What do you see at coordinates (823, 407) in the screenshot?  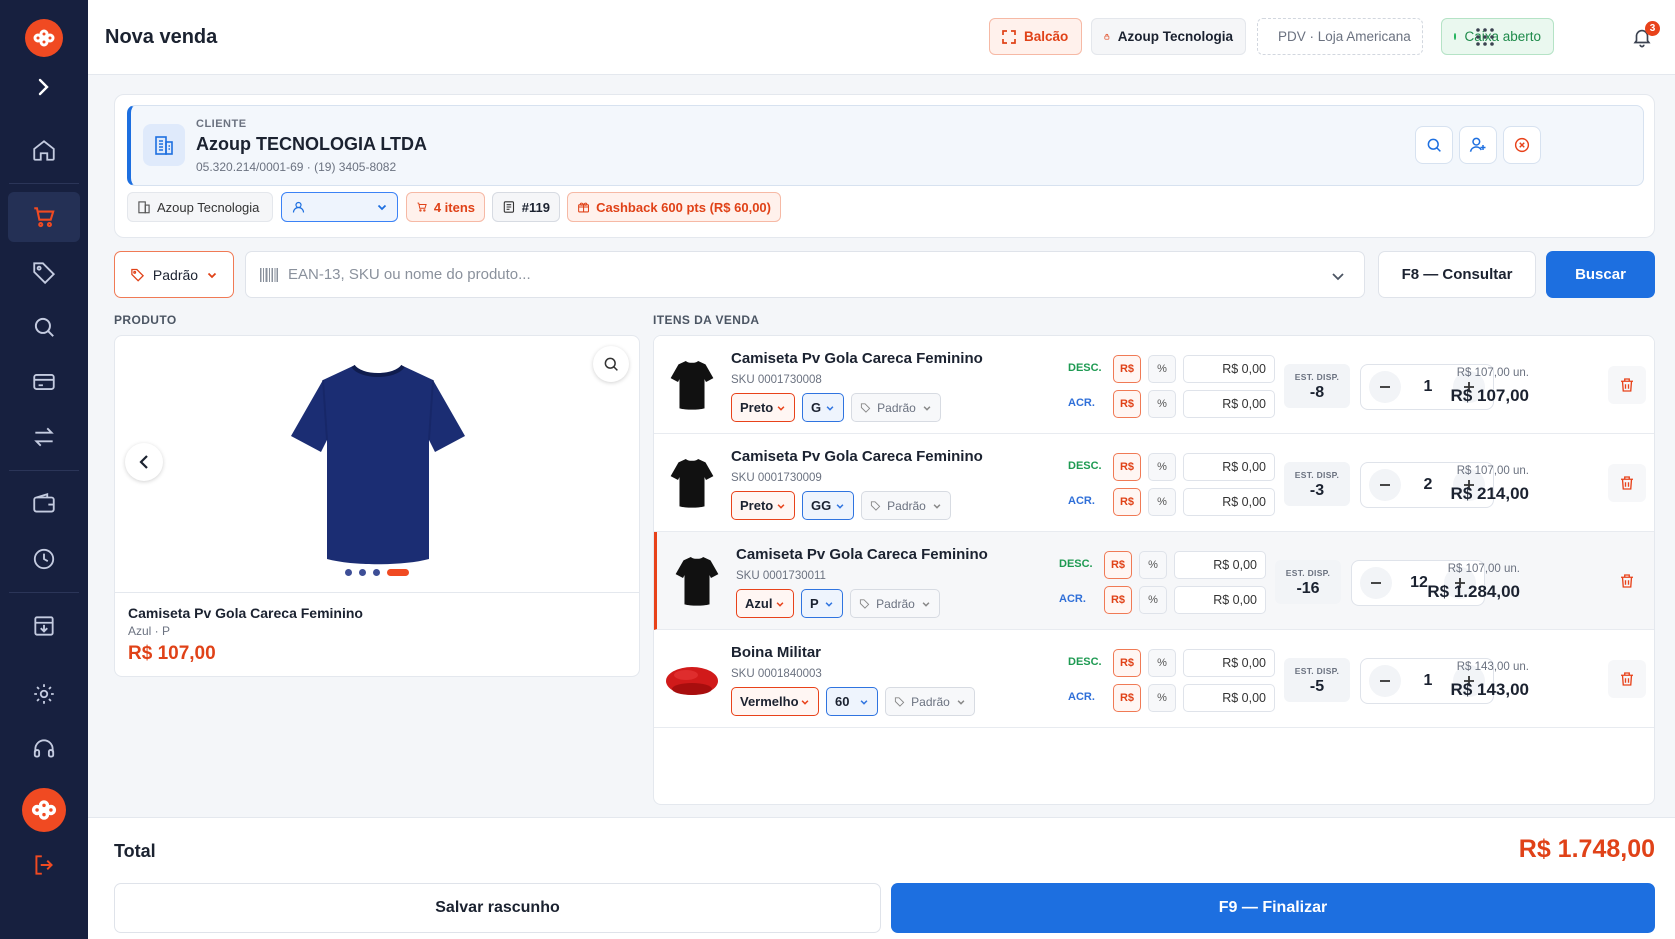 I see `size-select: G` at bounding box center [823, 407].